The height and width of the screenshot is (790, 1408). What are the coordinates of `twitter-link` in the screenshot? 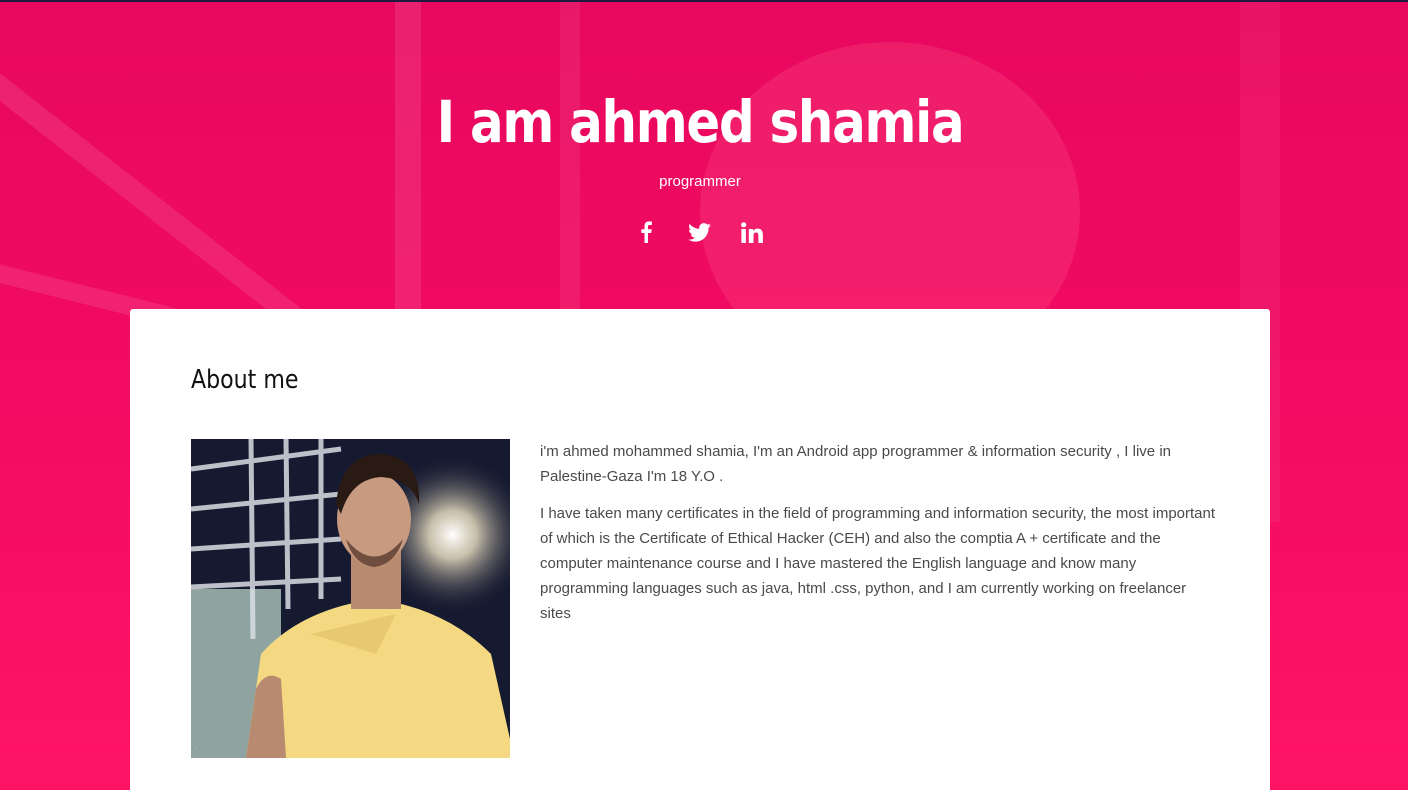 It's located at (699, 232).